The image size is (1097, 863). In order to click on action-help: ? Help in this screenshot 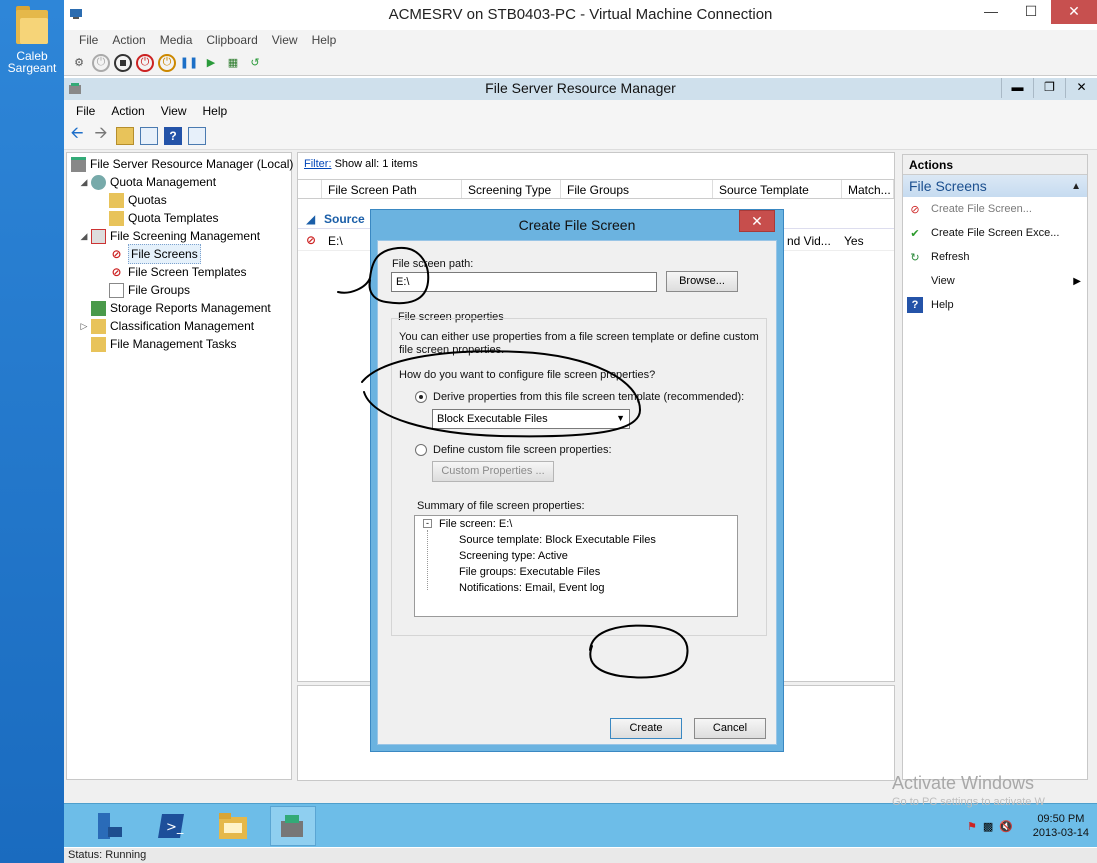, I will do `click(995, 305)`.